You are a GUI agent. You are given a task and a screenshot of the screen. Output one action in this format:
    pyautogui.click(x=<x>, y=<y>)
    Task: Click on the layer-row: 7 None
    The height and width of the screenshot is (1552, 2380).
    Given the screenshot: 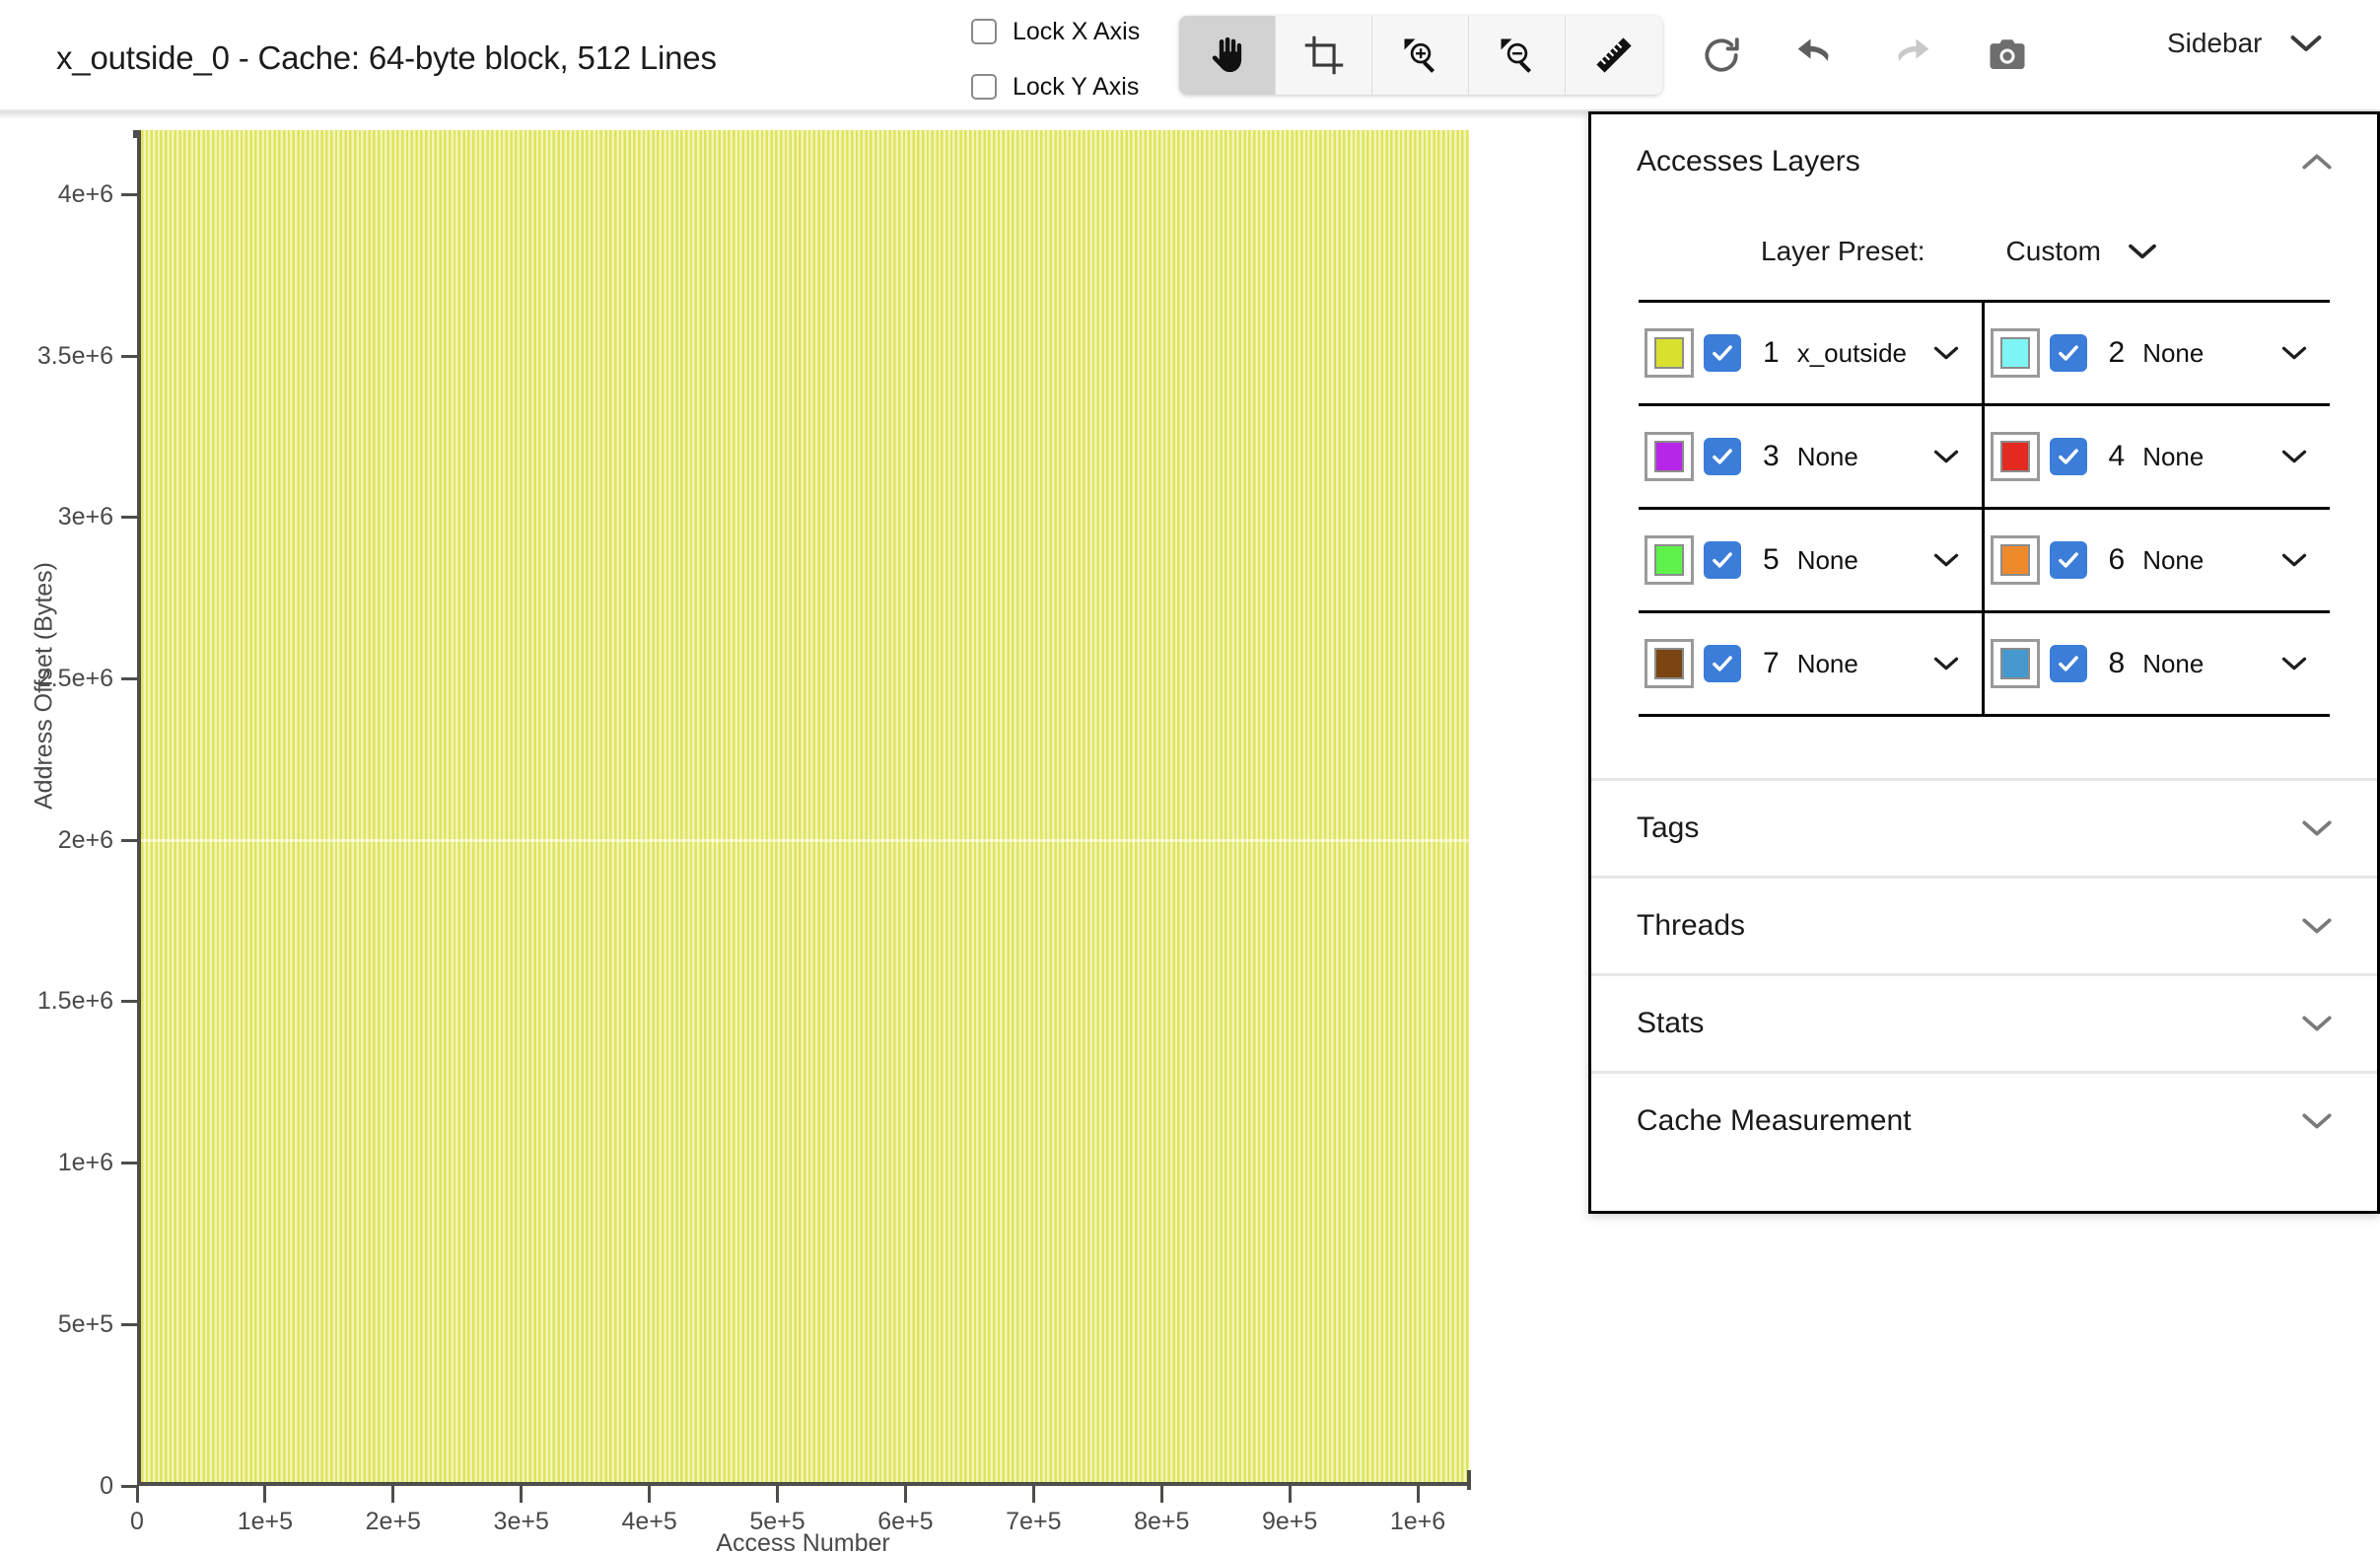 What is the action you would take?
    pyautogui.click(x=1812, y=665)
    